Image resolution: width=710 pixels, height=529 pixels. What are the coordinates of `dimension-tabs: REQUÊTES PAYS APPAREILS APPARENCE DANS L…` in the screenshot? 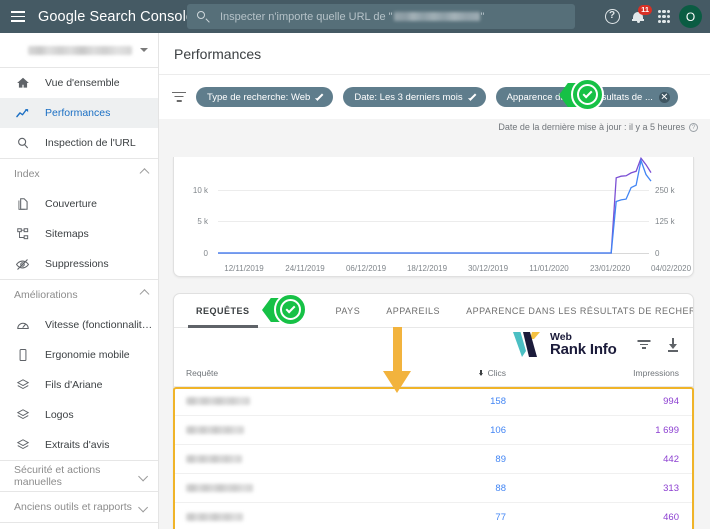 It's located at (433, 311).